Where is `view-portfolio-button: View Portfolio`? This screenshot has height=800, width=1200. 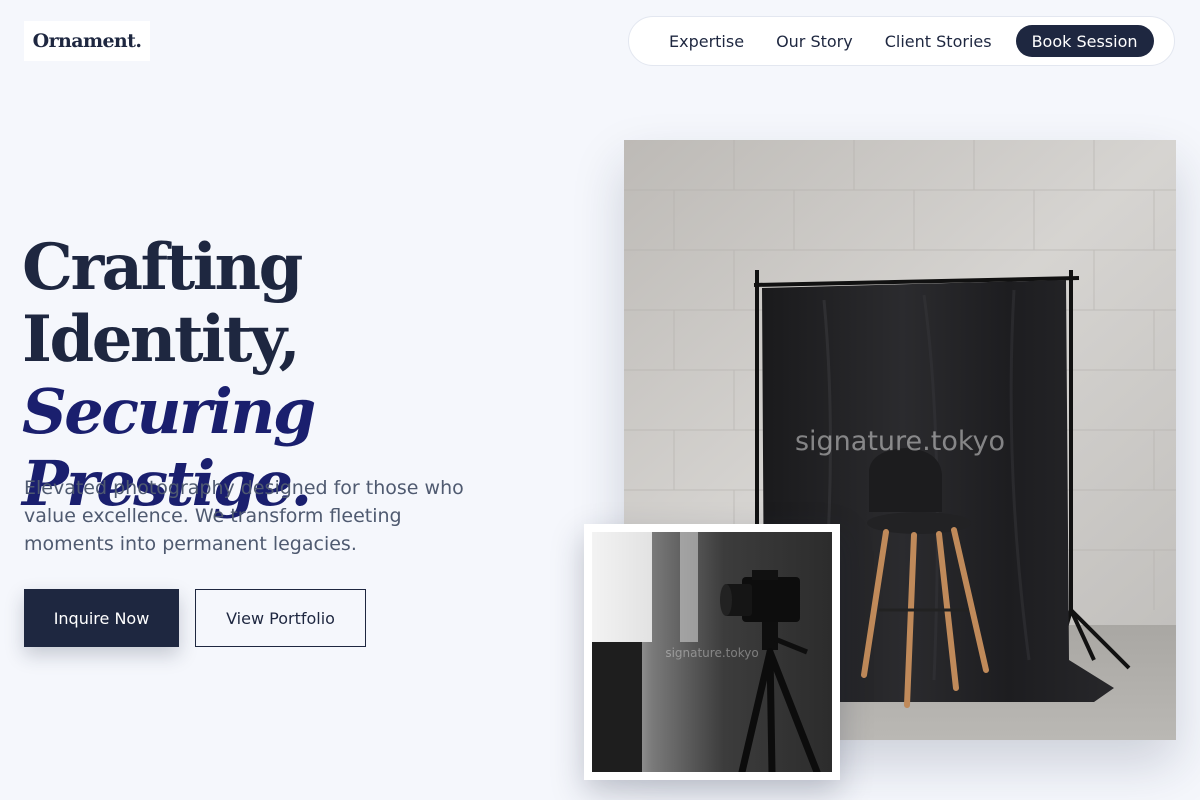 view-portfolio-button: View Portfolio is located at coordinates (280, 618).